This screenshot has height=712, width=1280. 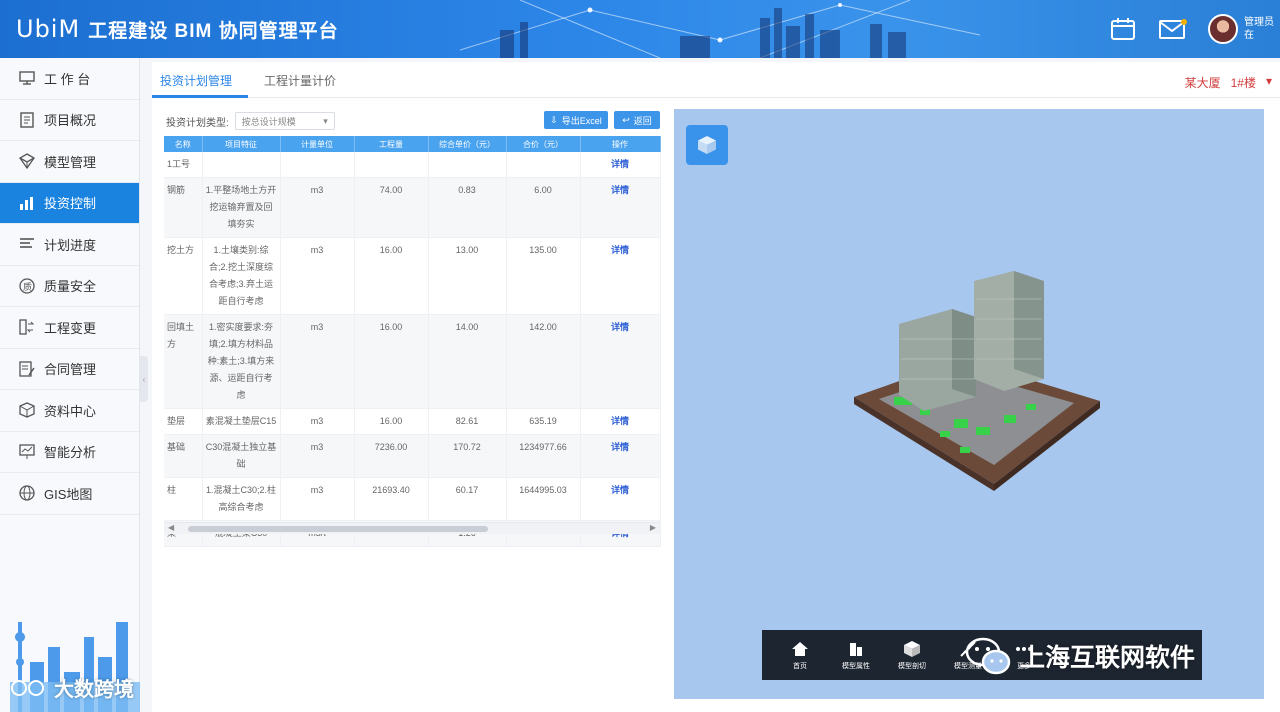 What do you see at coordinates (317, 144) in the screenshot?
I see `column-header: 计量单位` at bounding box center [317, 144].